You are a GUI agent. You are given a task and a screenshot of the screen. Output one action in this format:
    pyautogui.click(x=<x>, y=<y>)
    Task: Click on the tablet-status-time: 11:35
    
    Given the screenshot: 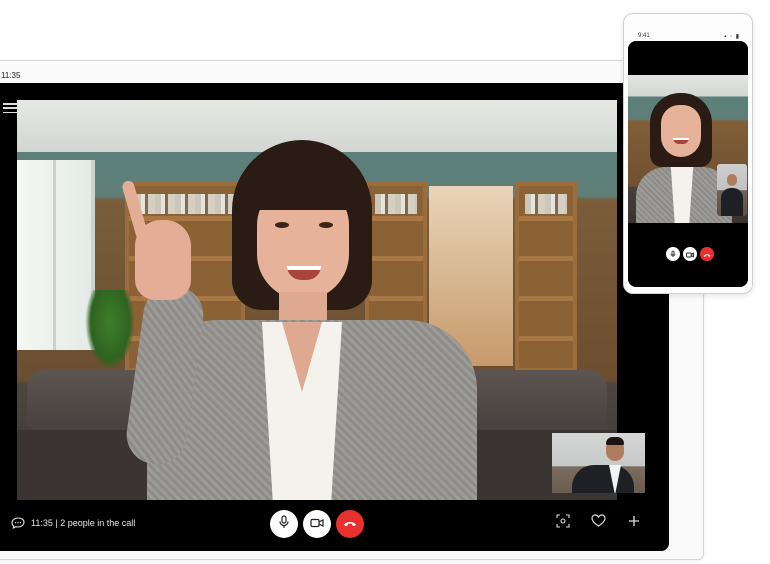 What is the action you would take?
    pyautogui.click(x=11, y=75)
    